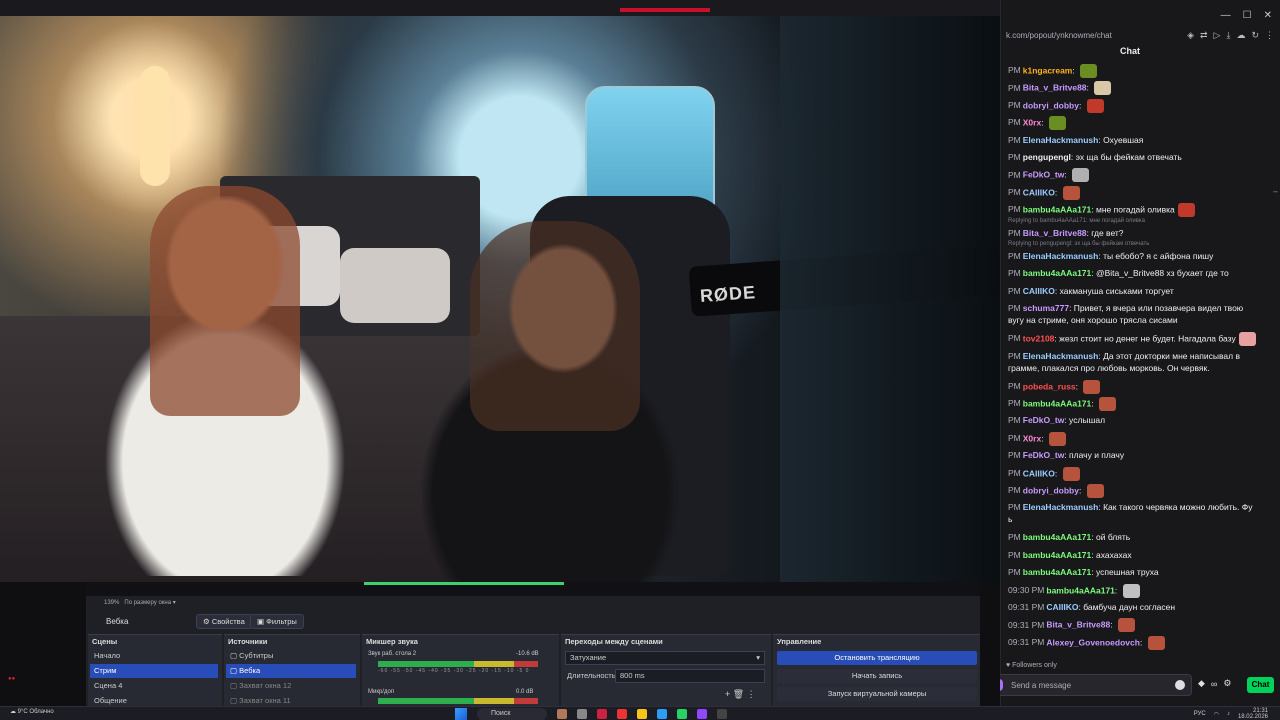 Image resolution: width=1280 pixels, height=720 pixels. I want to click on stop-streaming-button: Остановить трансляцию, so click(877, 658).